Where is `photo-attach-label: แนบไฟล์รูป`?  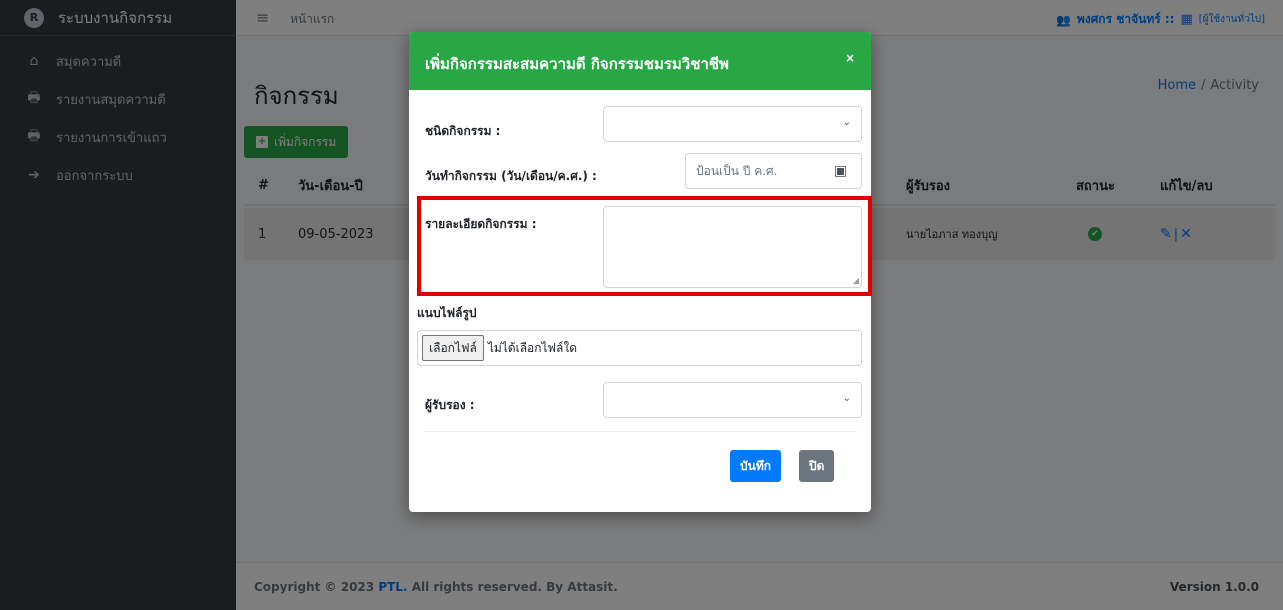 photo-attach-label: แนบไฟล์รูป is located at coordinates (447, 313).